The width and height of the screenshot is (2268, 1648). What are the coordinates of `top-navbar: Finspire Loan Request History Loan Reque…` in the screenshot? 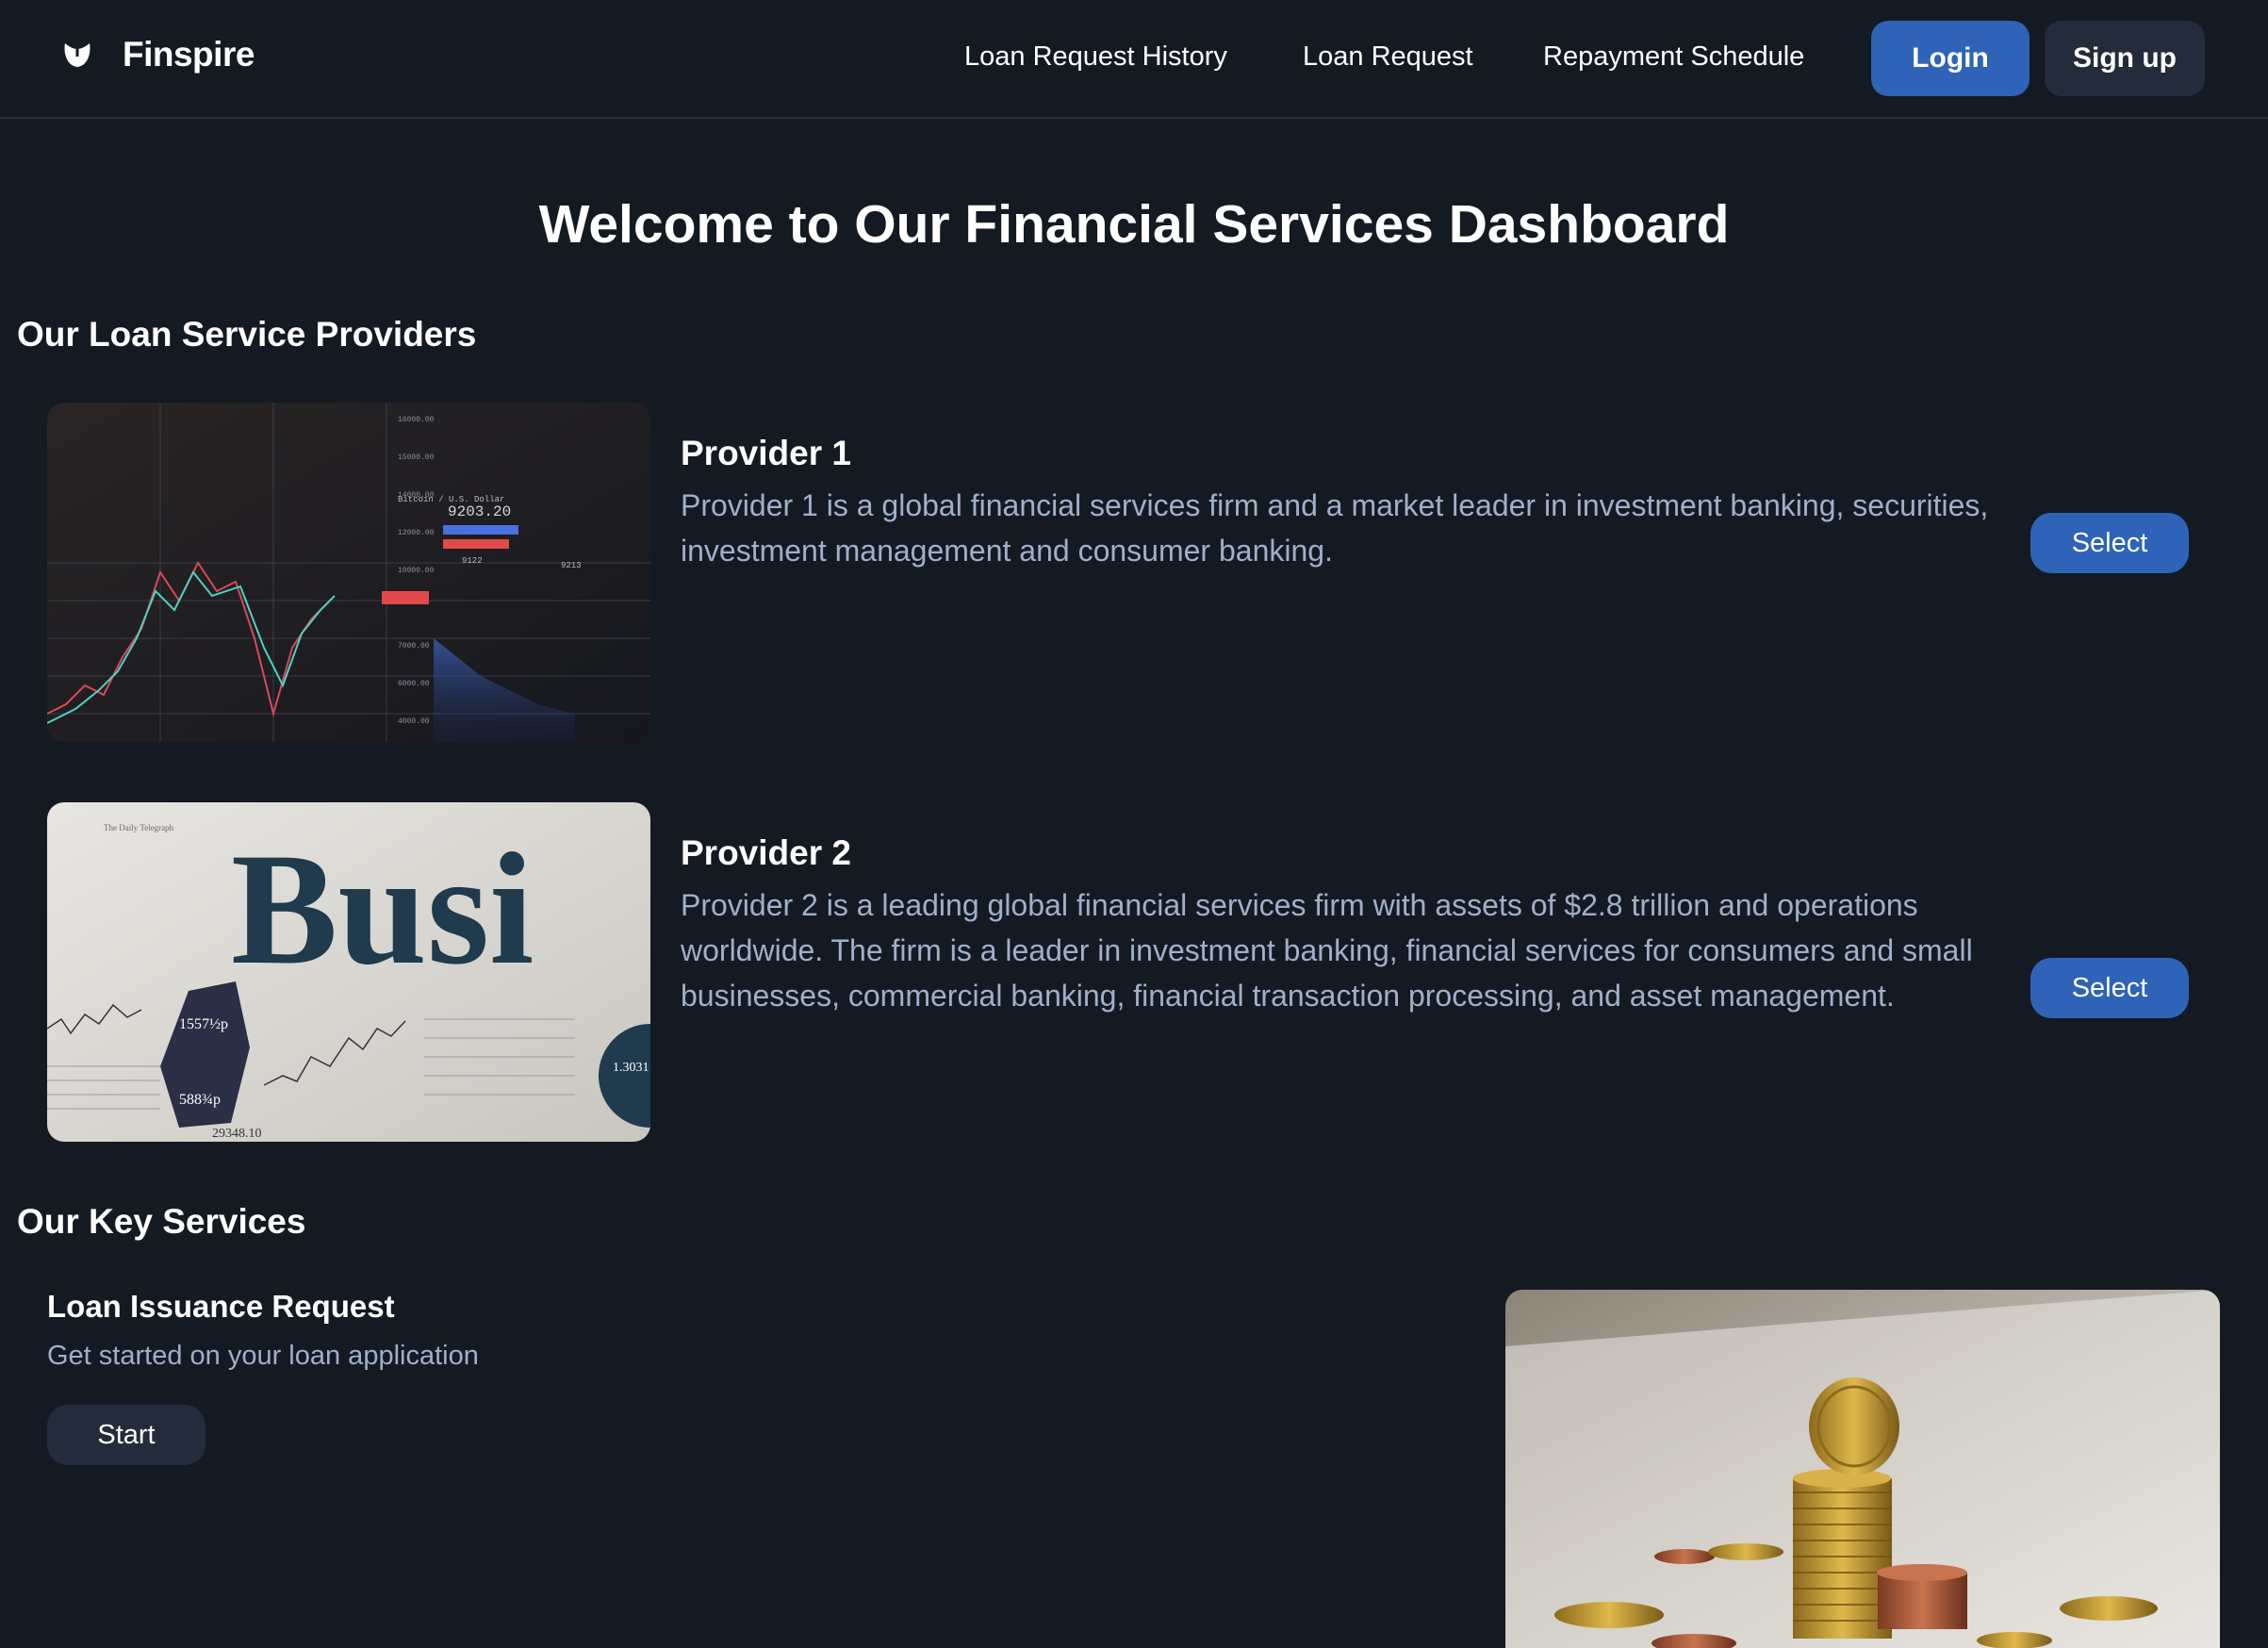 It's located at (1134, 59).